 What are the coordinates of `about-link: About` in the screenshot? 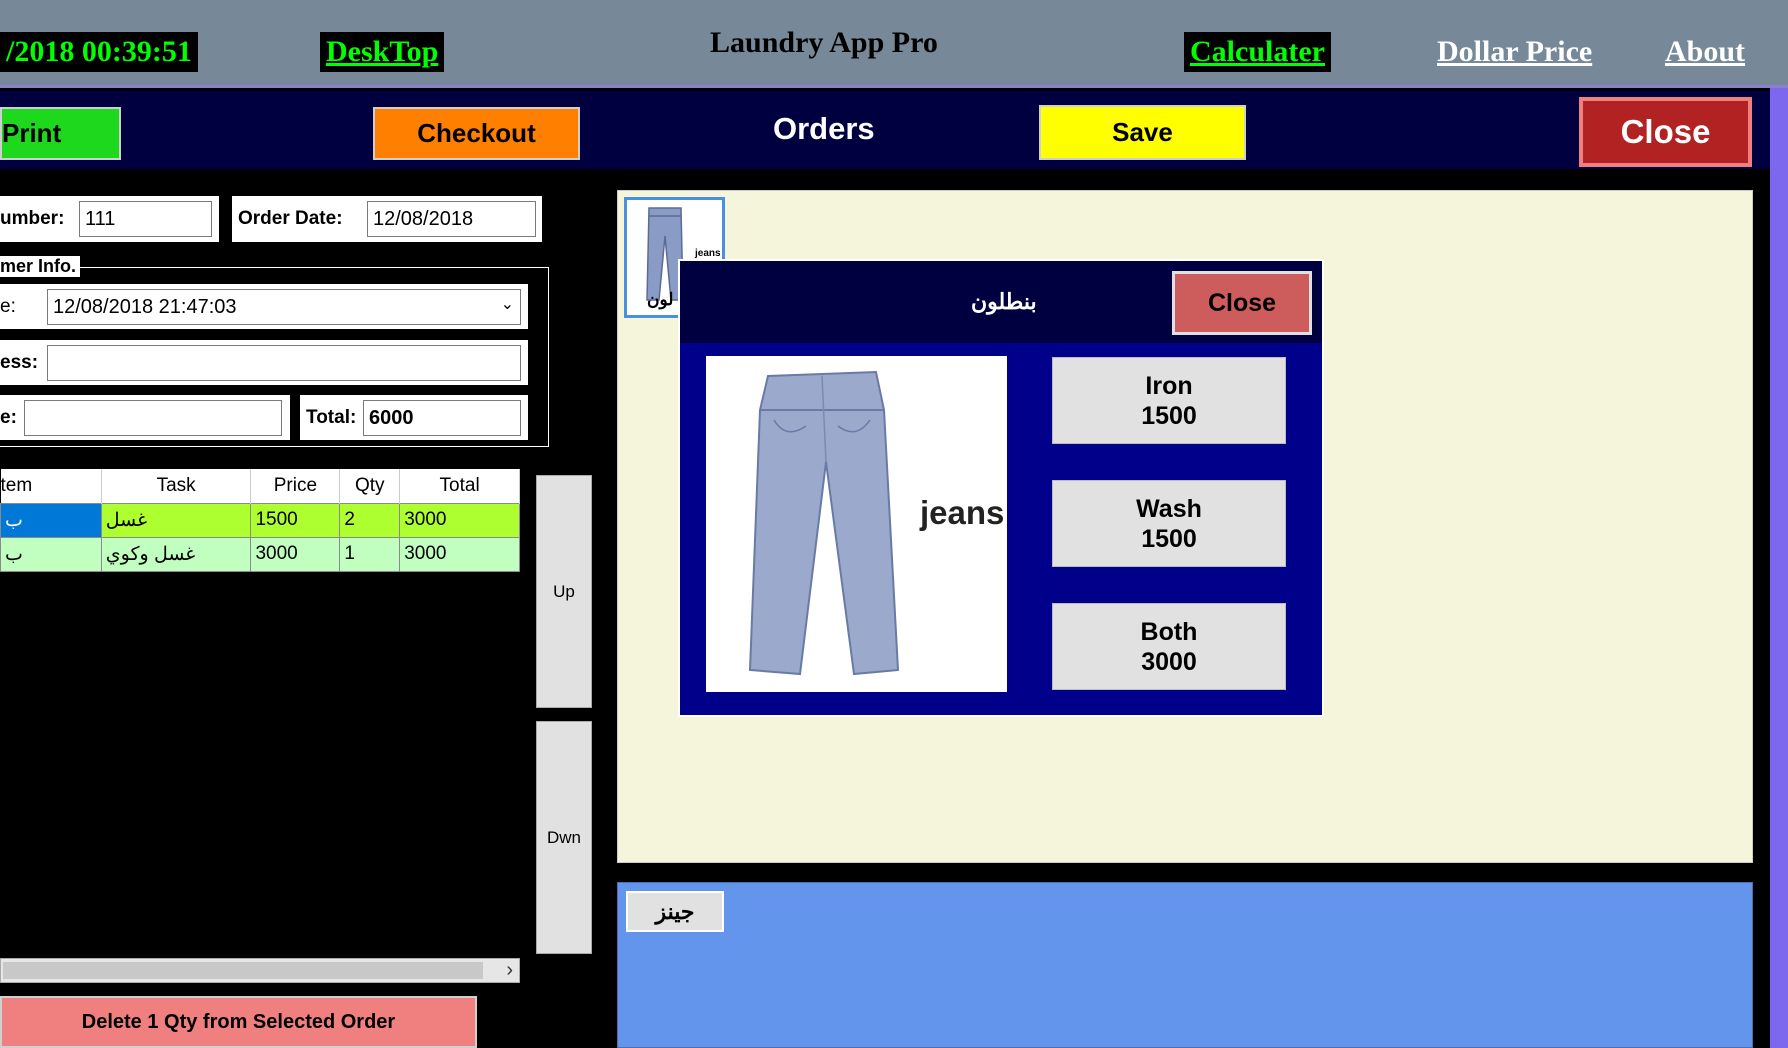 It's located at (1705, 52).